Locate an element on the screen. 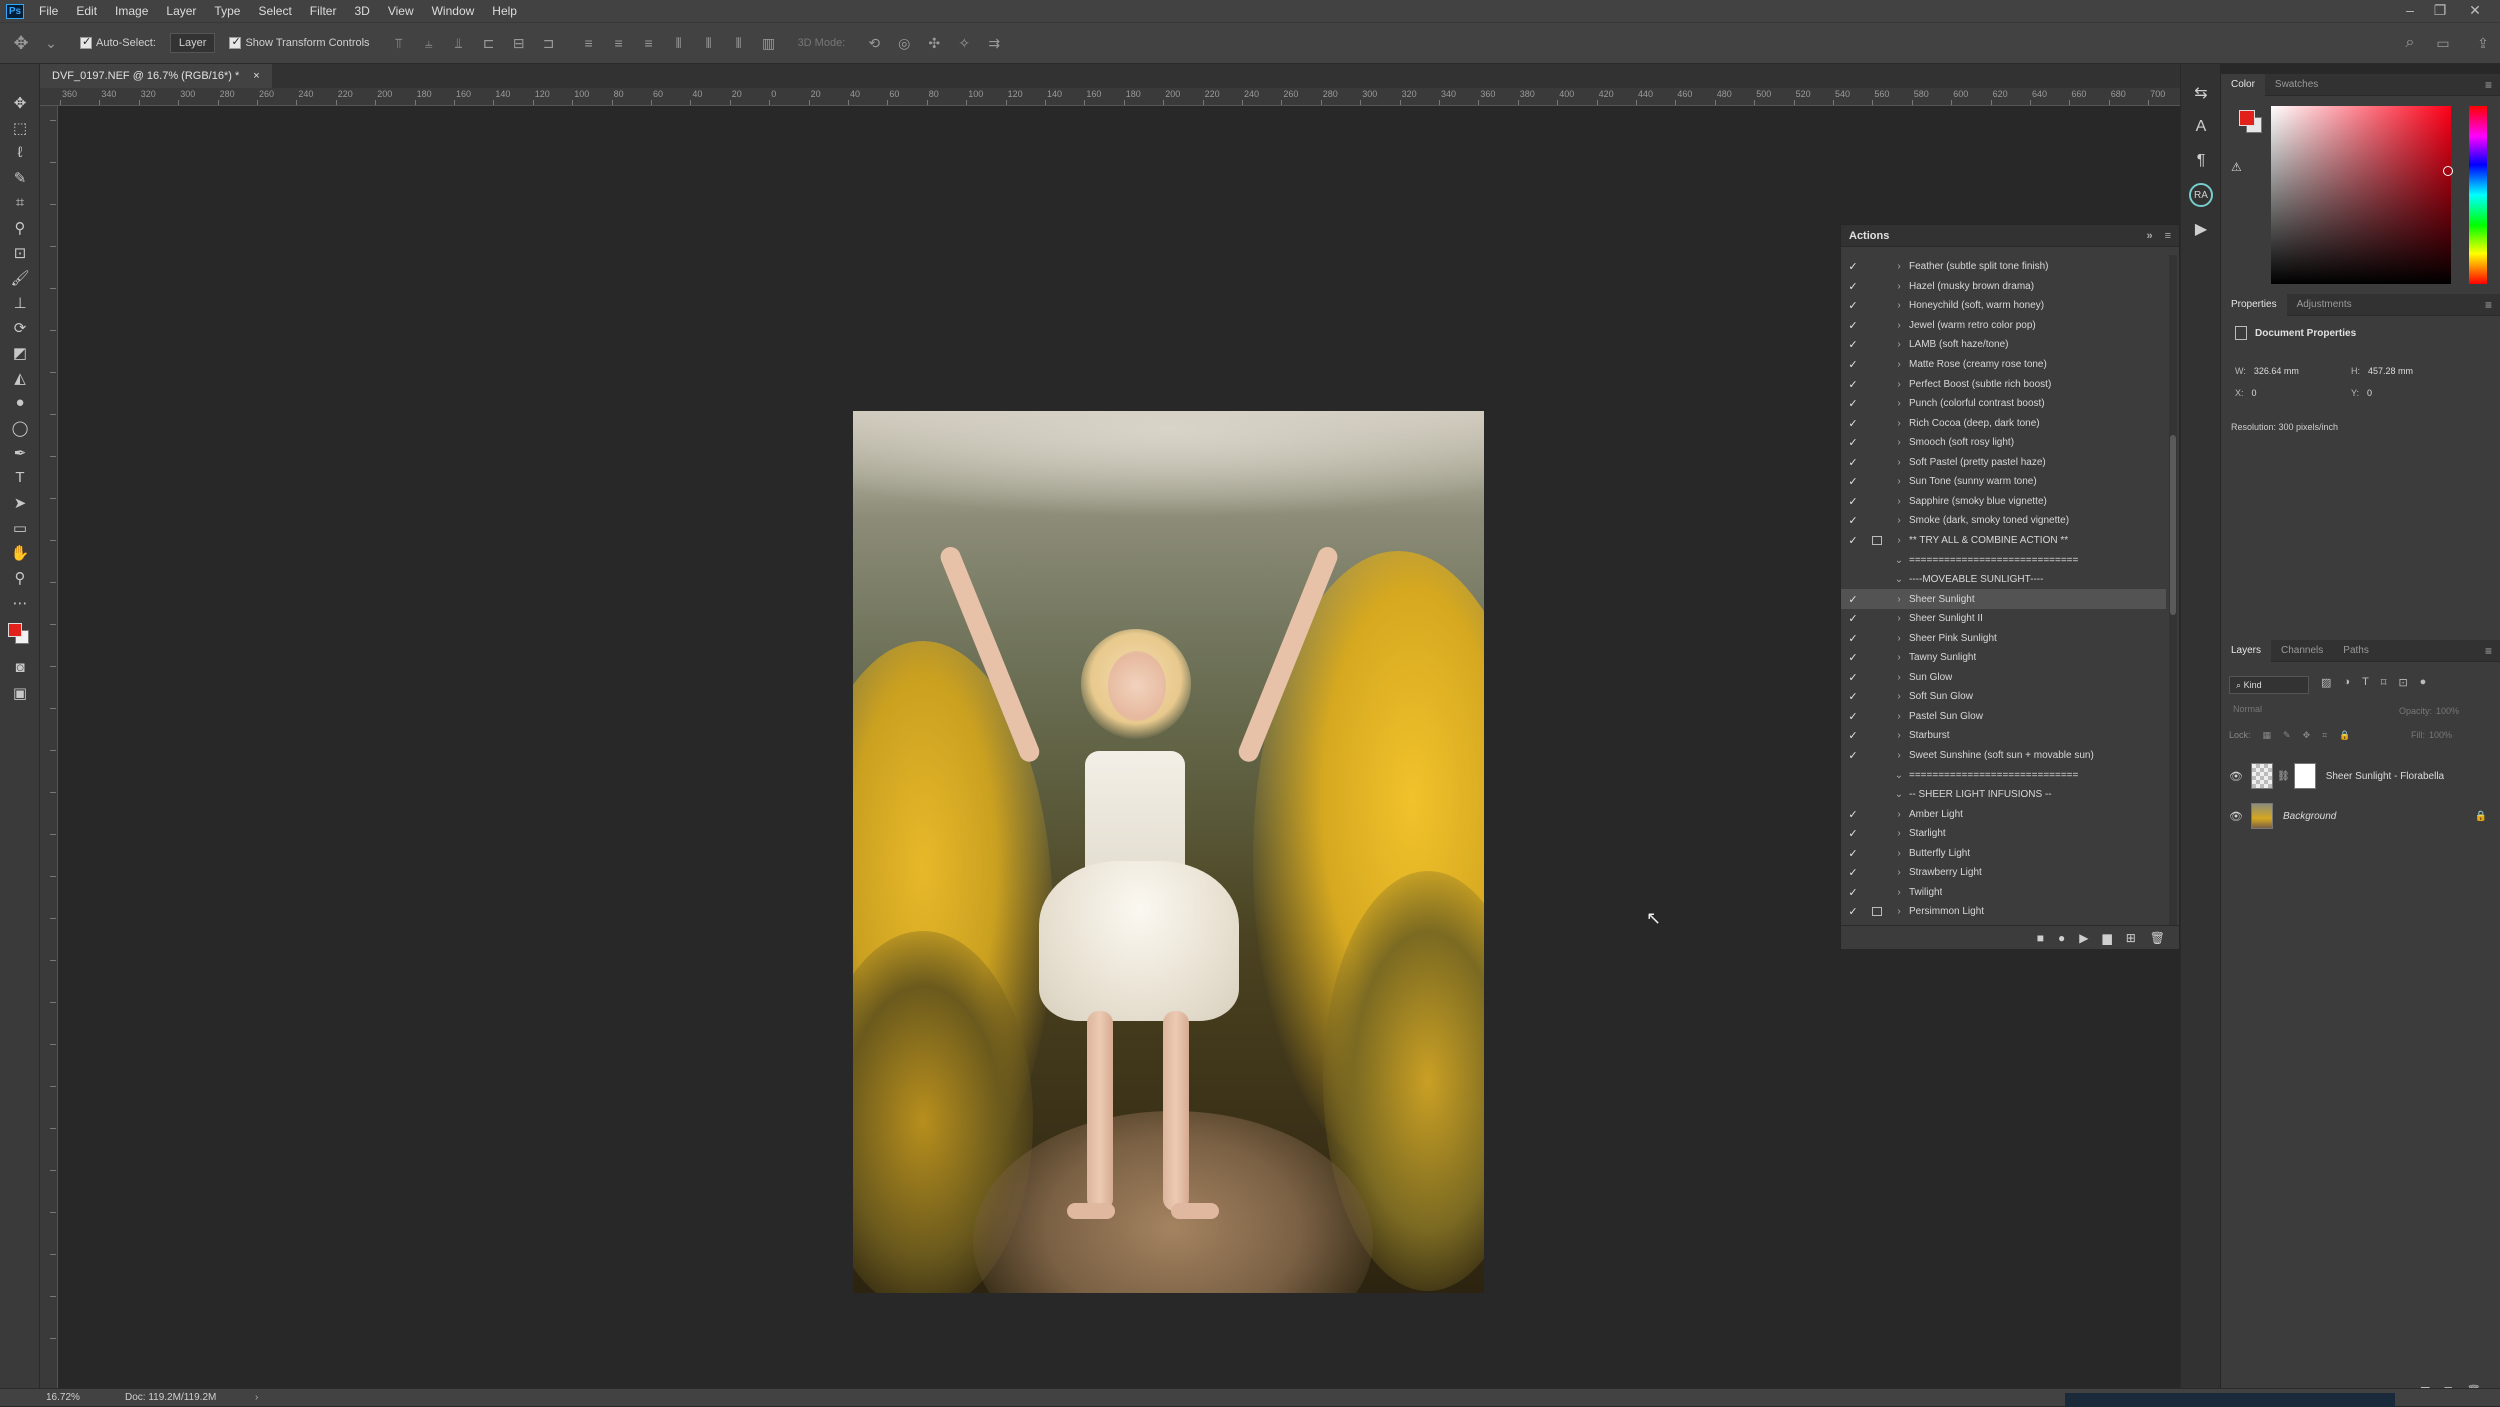 Image resolution: width=2500 pixels, height=1407 pixels. tab-properties: Properties is located at coordinates (2254, 304).